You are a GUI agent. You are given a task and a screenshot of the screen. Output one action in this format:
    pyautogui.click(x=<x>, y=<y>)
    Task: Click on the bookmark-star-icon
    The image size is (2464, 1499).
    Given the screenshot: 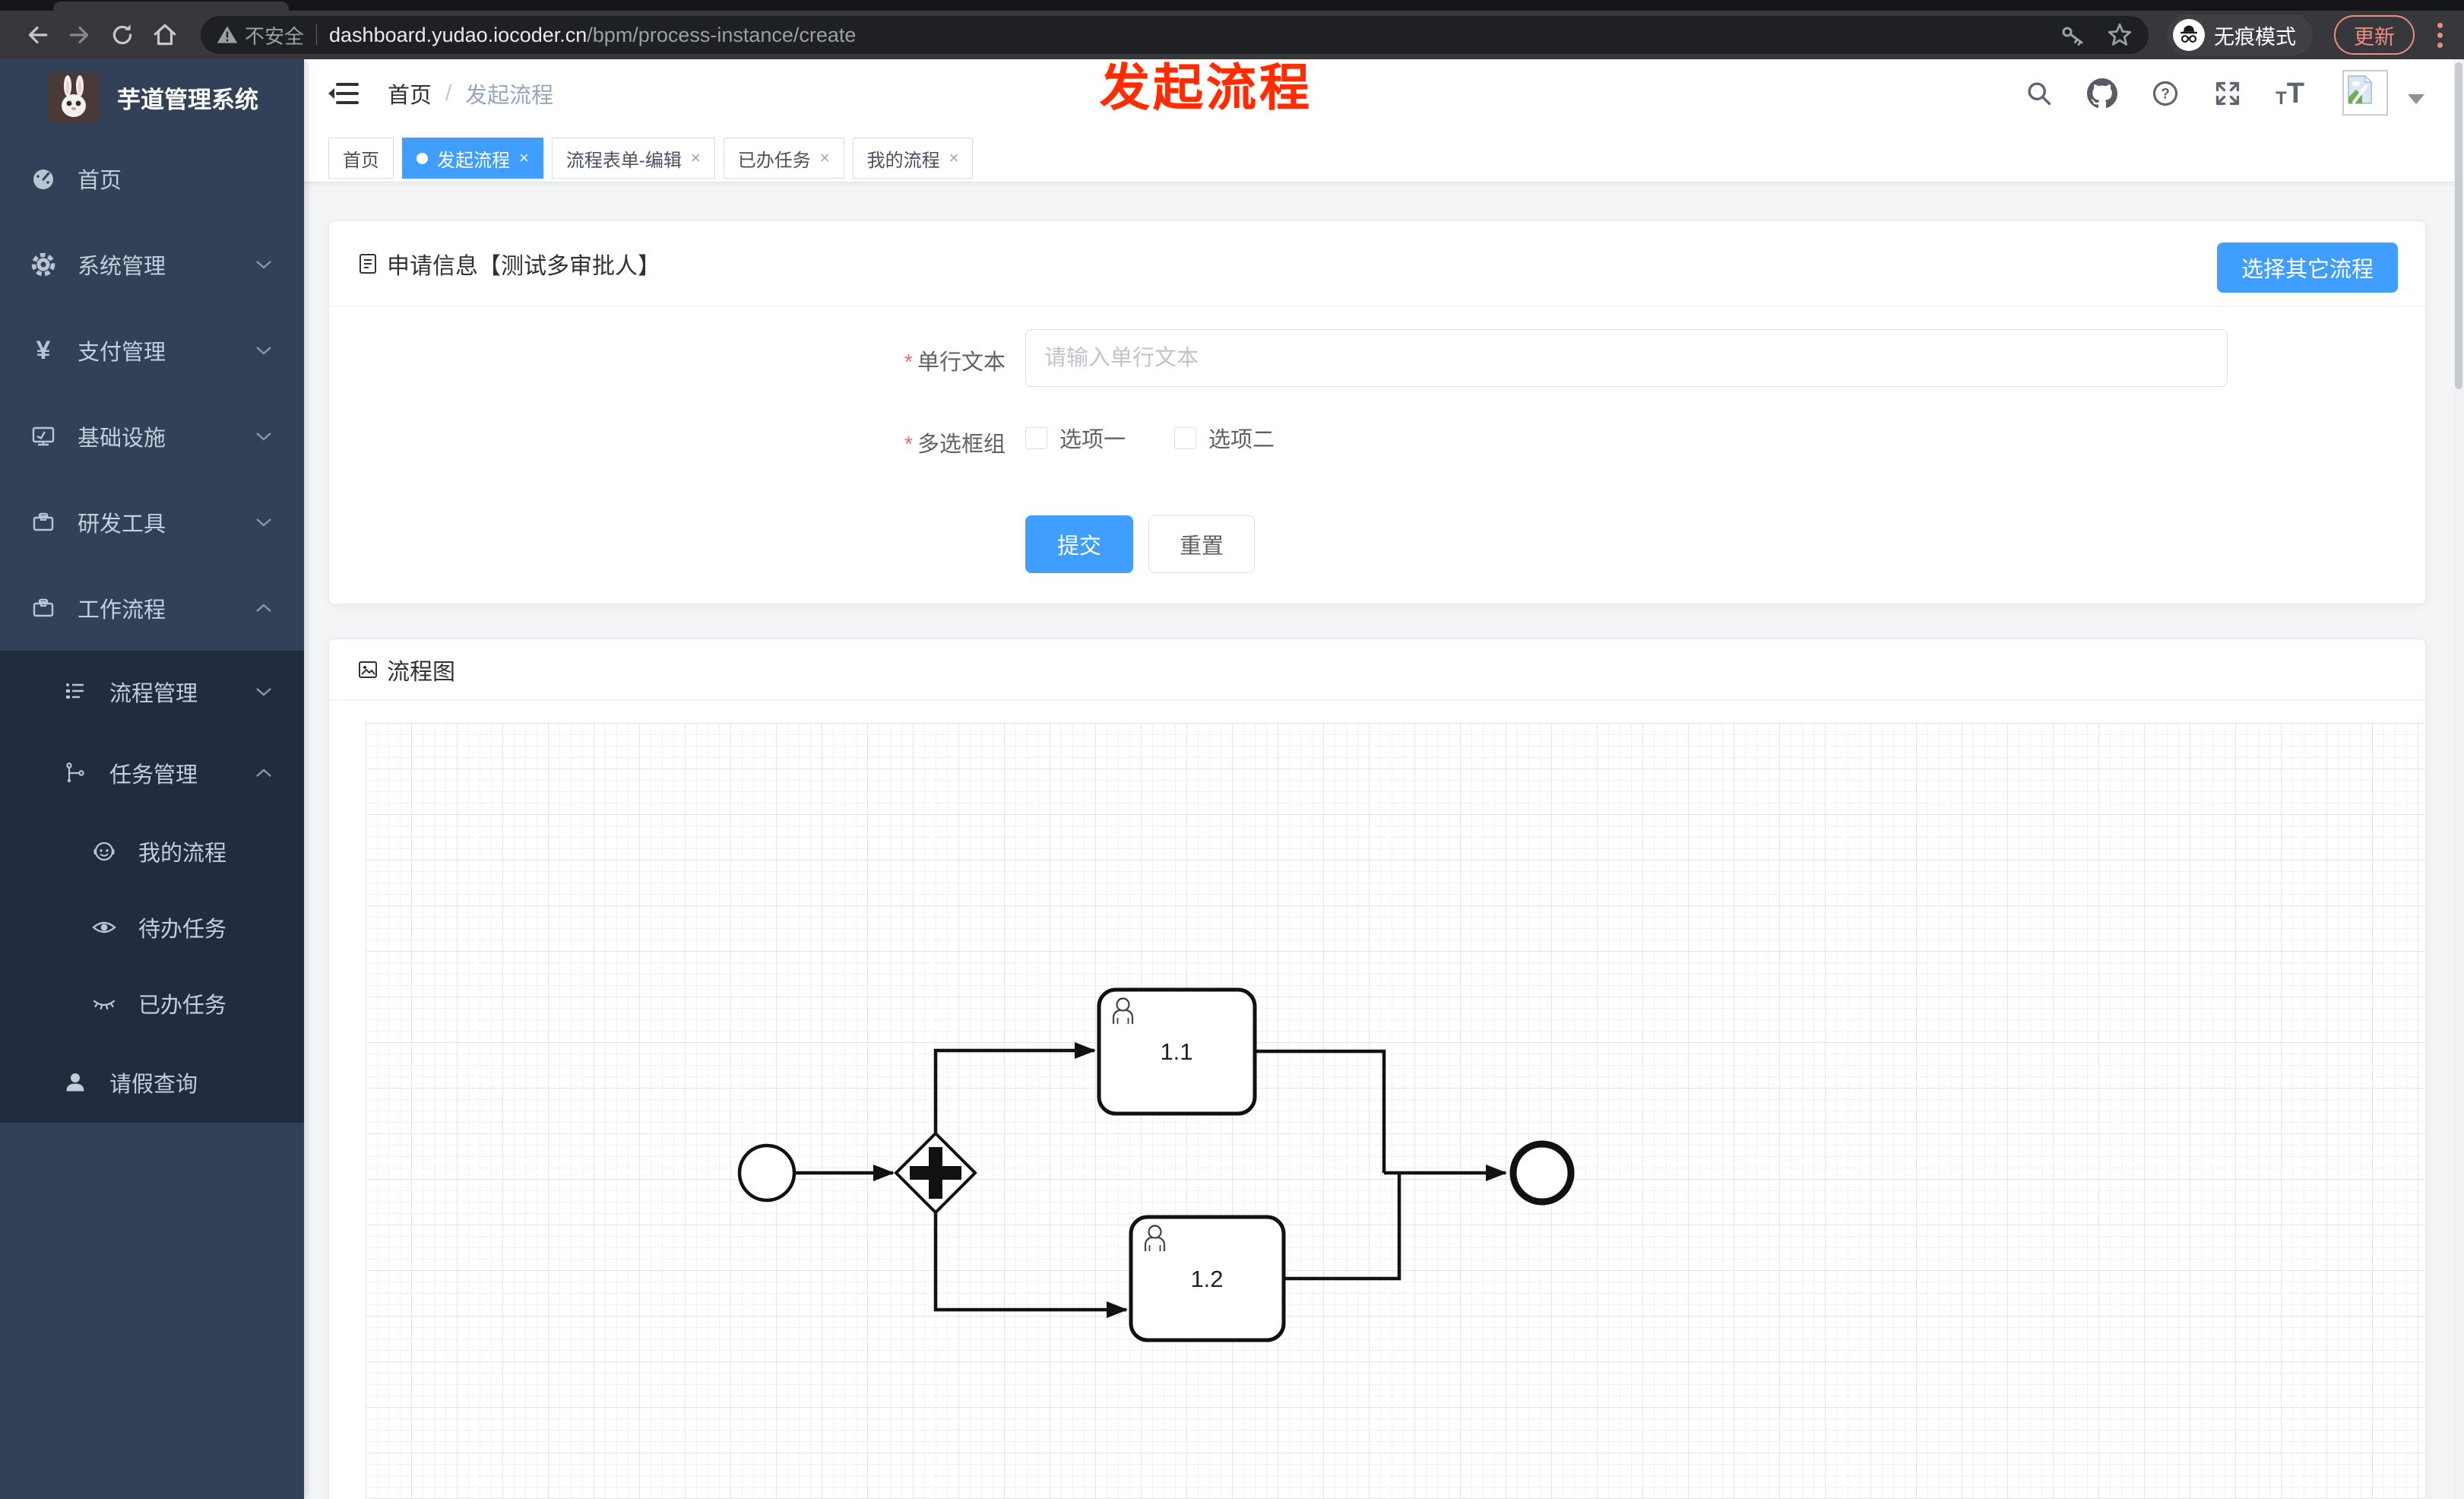 What is the action you would take?
    pyautogui.click(x=2119, y=35)
    